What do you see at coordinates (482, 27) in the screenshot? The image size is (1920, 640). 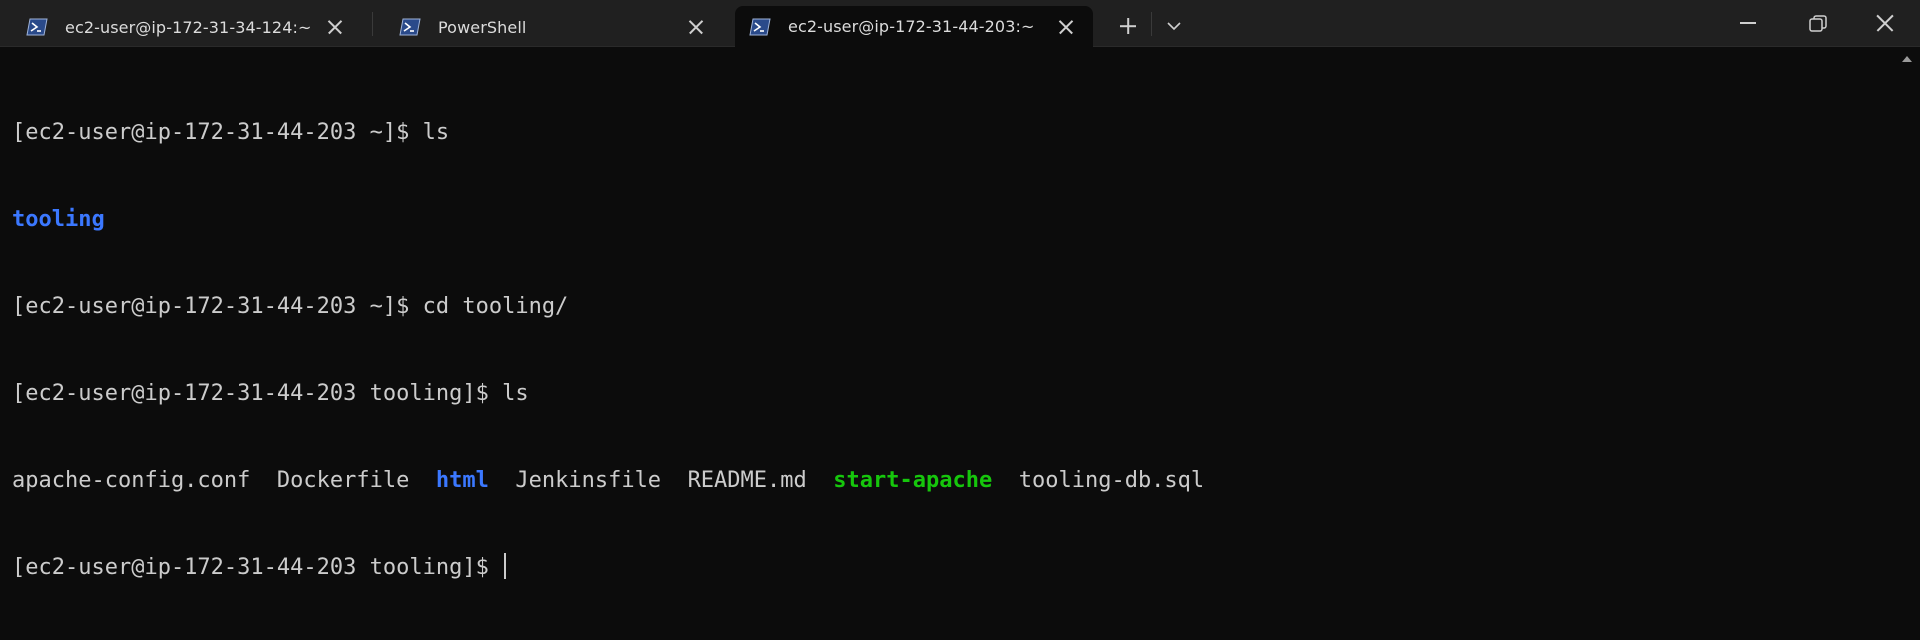 I see `tab-title: PowerShell` at bounding box center [482, 27].